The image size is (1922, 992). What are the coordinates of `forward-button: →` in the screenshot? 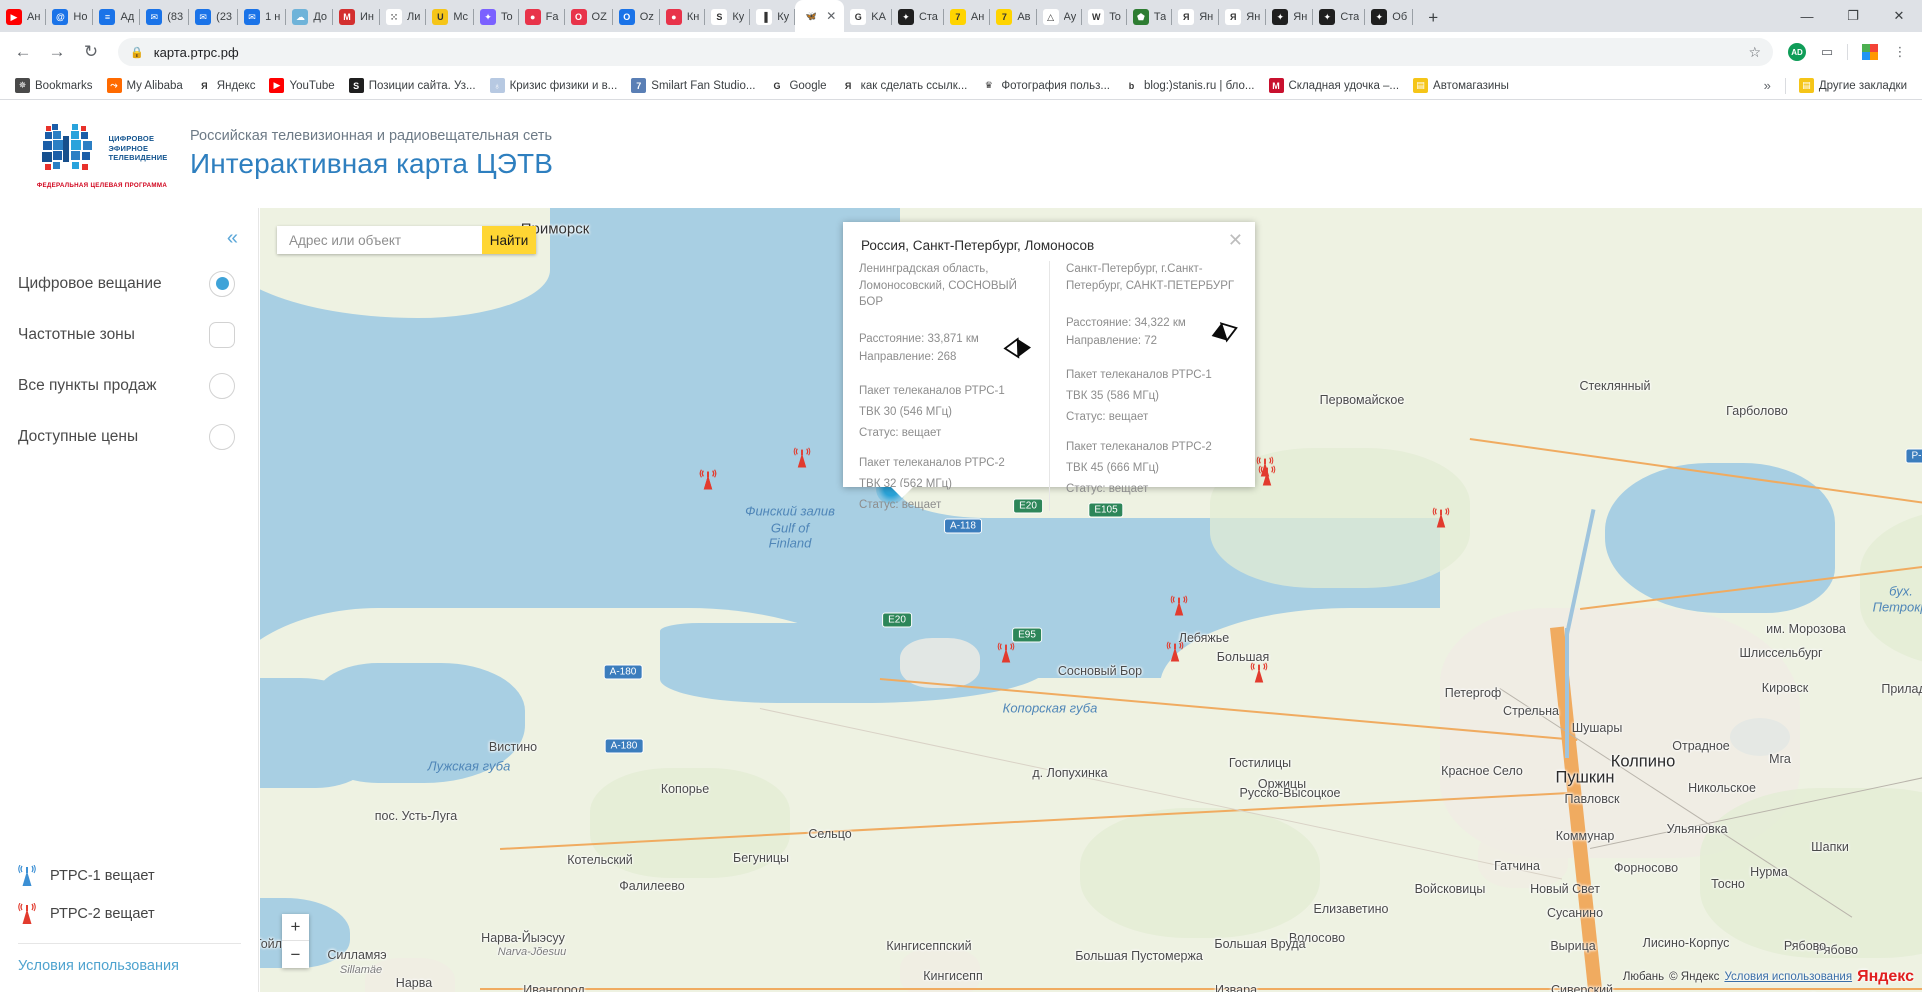 It's located at (57, 52).